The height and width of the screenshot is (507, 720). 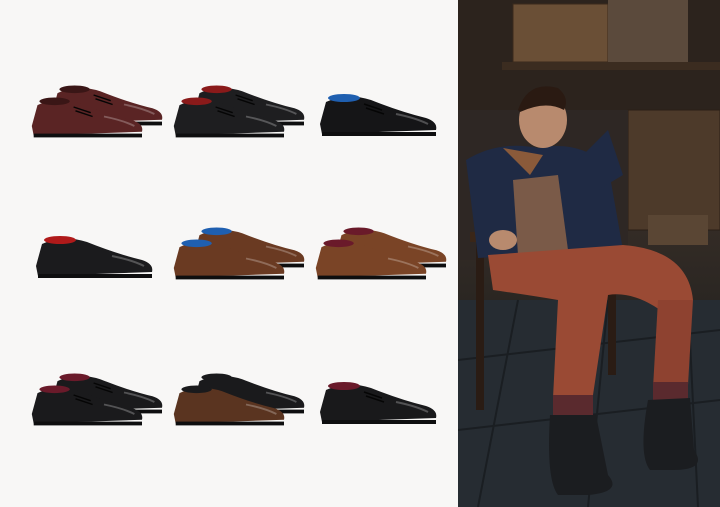 What do you see at coordinates (673, 170) in the screenshot?
I see `crate-stack` at bounding box center [673, 170].